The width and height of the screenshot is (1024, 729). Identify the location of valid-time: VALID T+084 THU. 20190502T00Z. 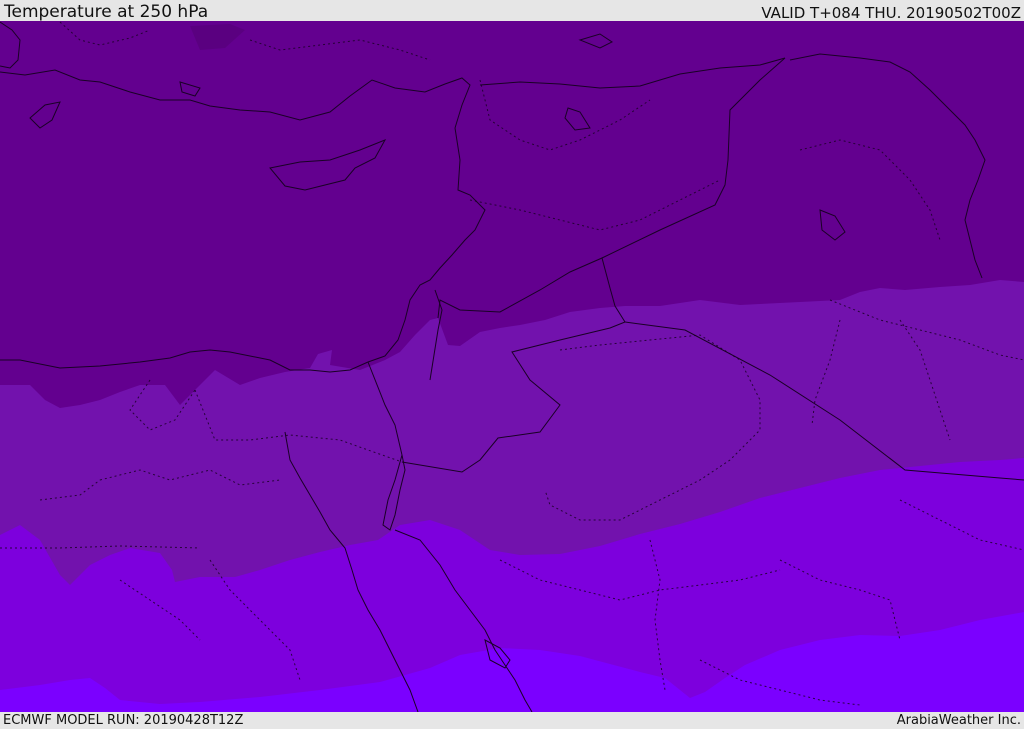
(891, 13).